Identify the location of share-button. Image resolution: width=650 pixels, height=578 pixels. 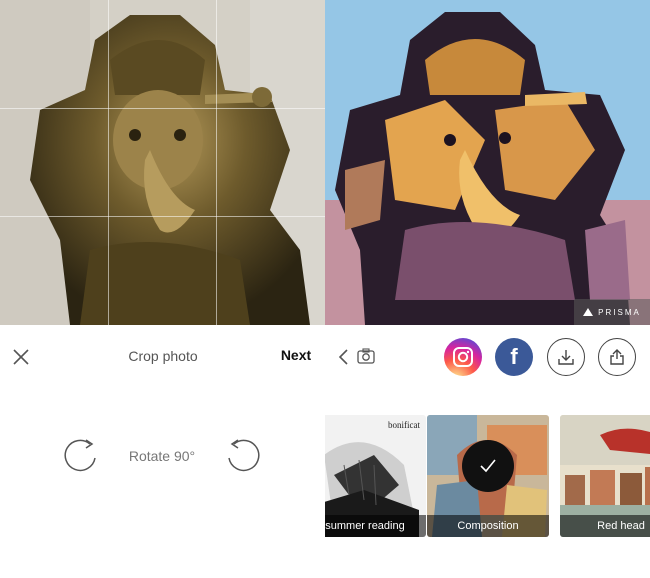
(617, 357).